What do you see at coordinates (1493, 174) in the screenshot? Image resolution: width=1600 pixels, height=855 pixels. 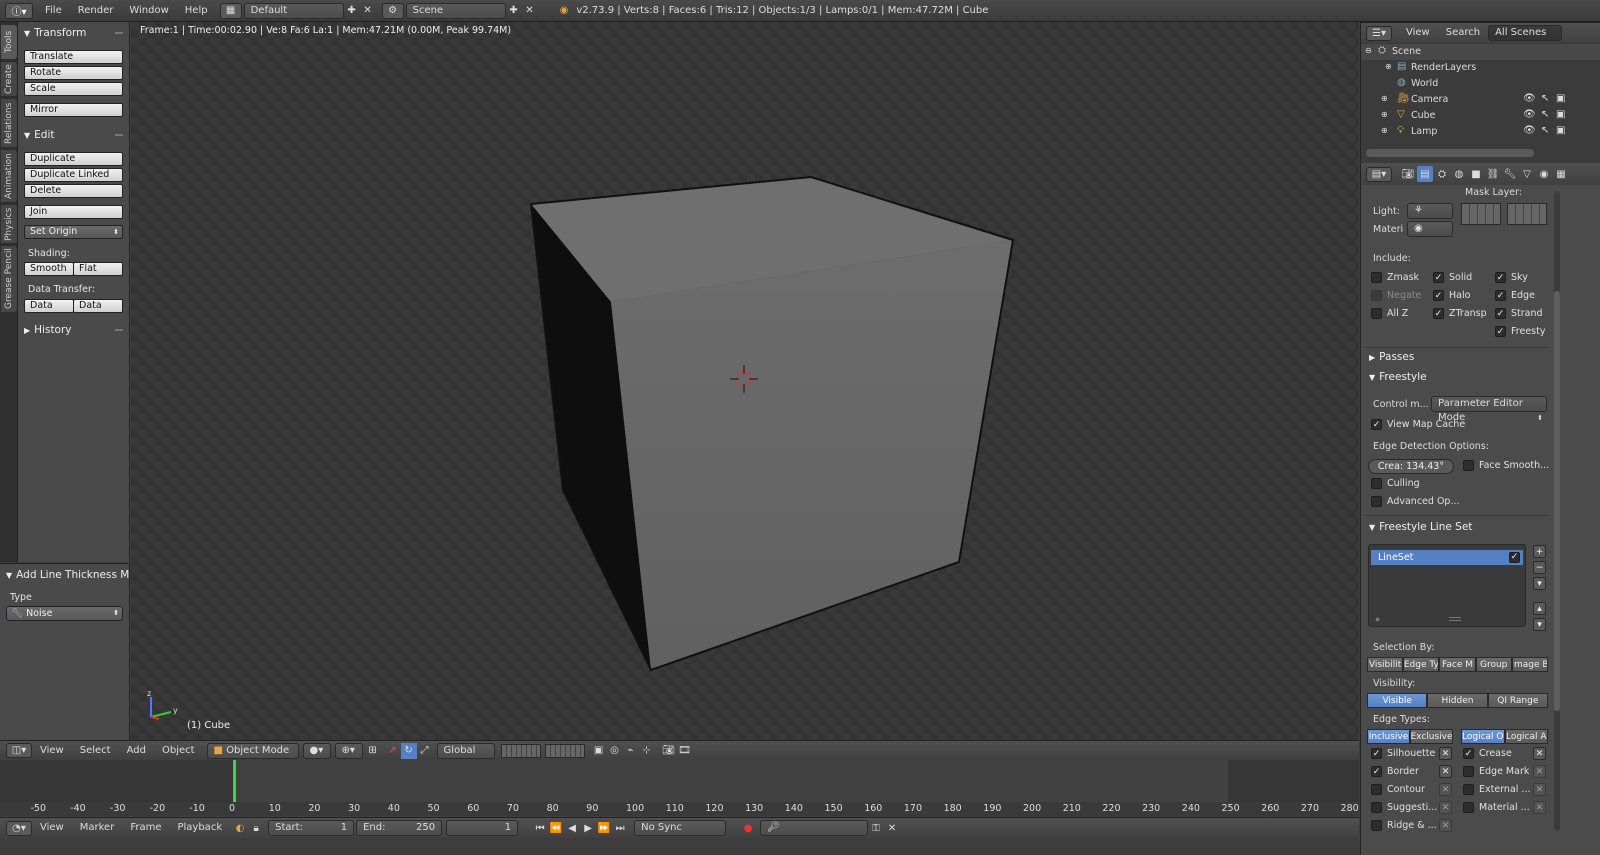 I see `constraints-tab-icon: ⛓︎` at bounding box center [1493, 174].